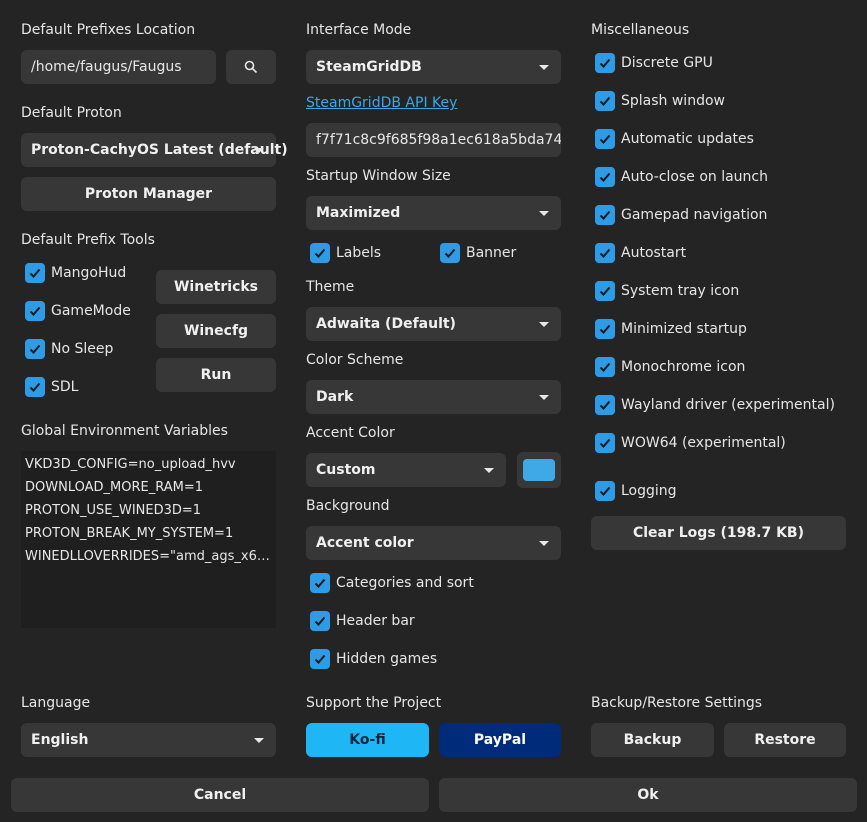 The image size is (867, 822). I want to click on startup-size-label: Startup Window Size, so click(378, 176).